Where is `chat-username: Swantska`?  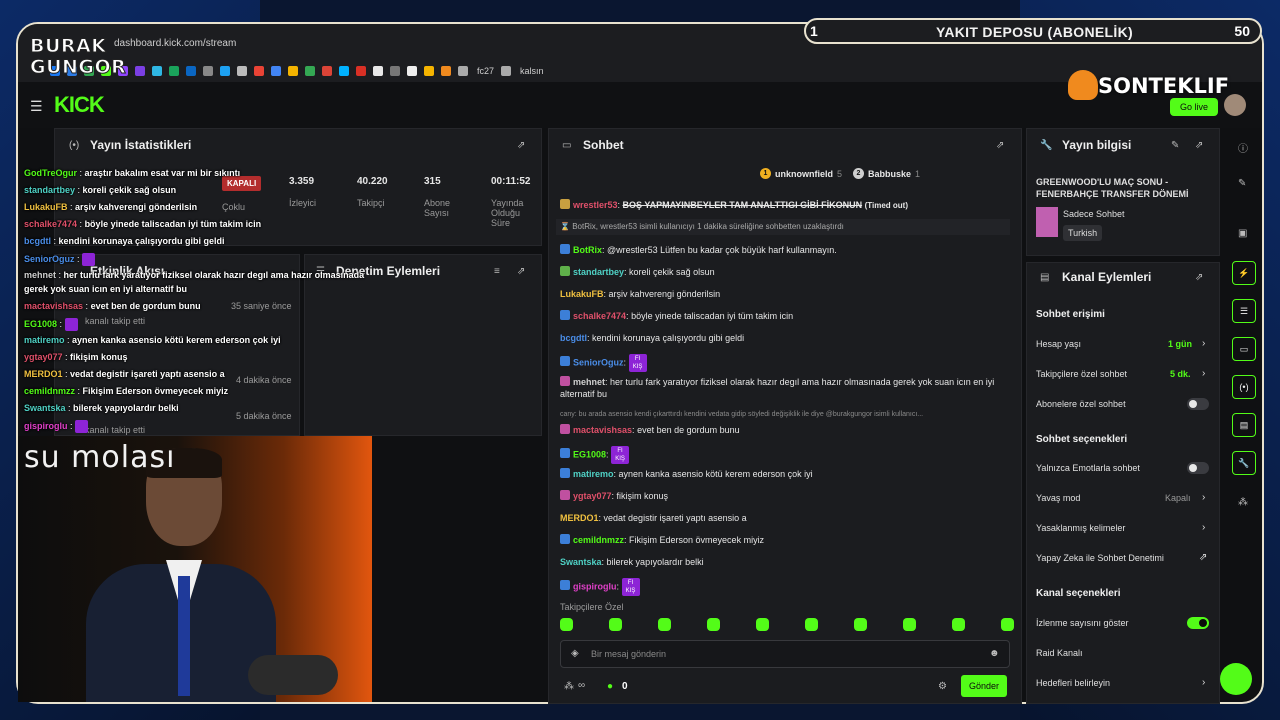
chat-username: Swantska is located at coordinates (581, 562).